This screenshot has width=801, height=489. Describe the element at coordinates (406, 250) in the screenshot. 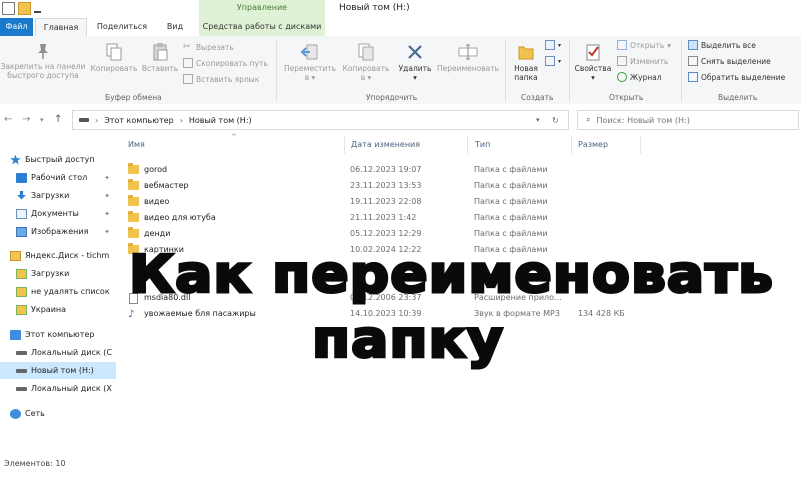

I see `table-row: картинки 10.02.2024 12:22 Папка с файлами` at that location.